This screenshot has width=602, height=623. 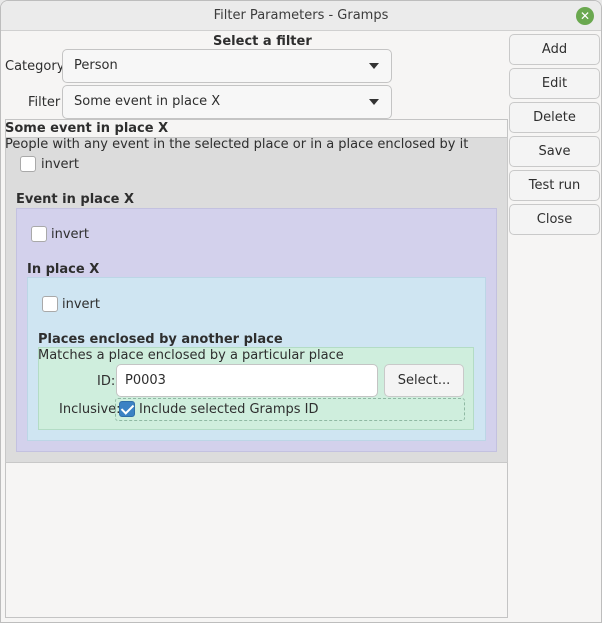 What do you see at coordinates (35, 66) in the screenshot?
I see `category-label: Category` at bounding box center [35, 66].